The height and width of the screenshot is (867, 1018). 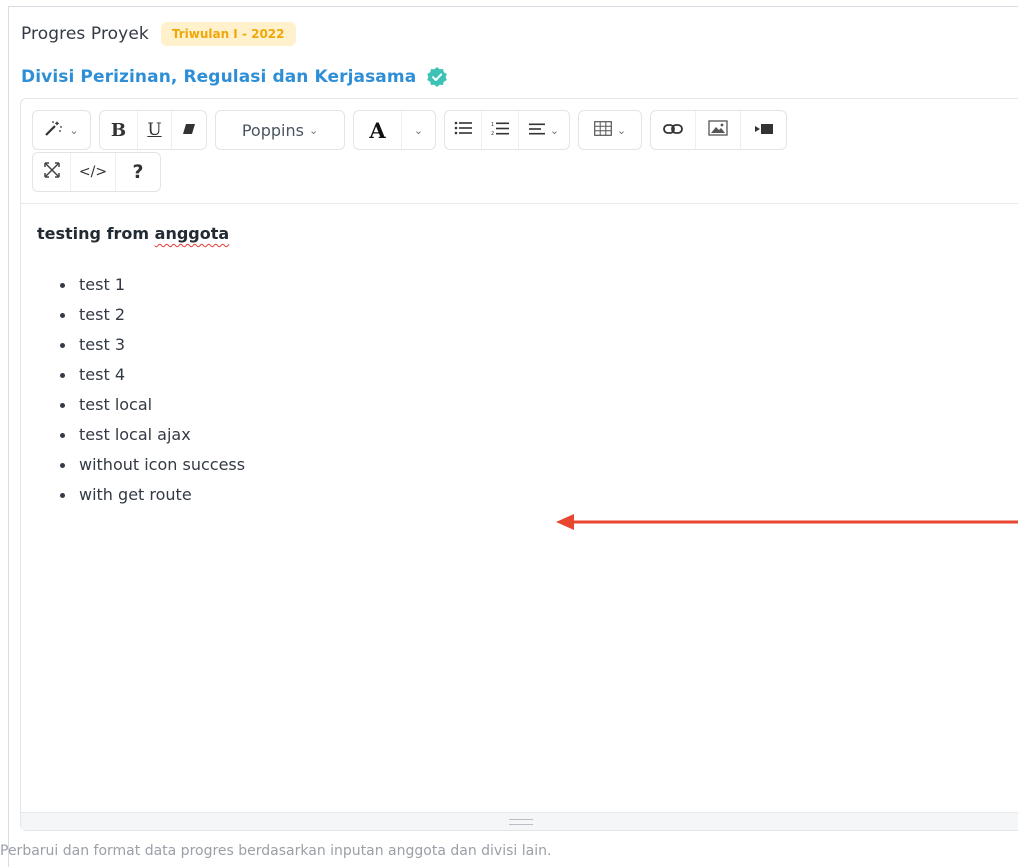 I want to click on font-color-button: A, so click(x=378, y=130).